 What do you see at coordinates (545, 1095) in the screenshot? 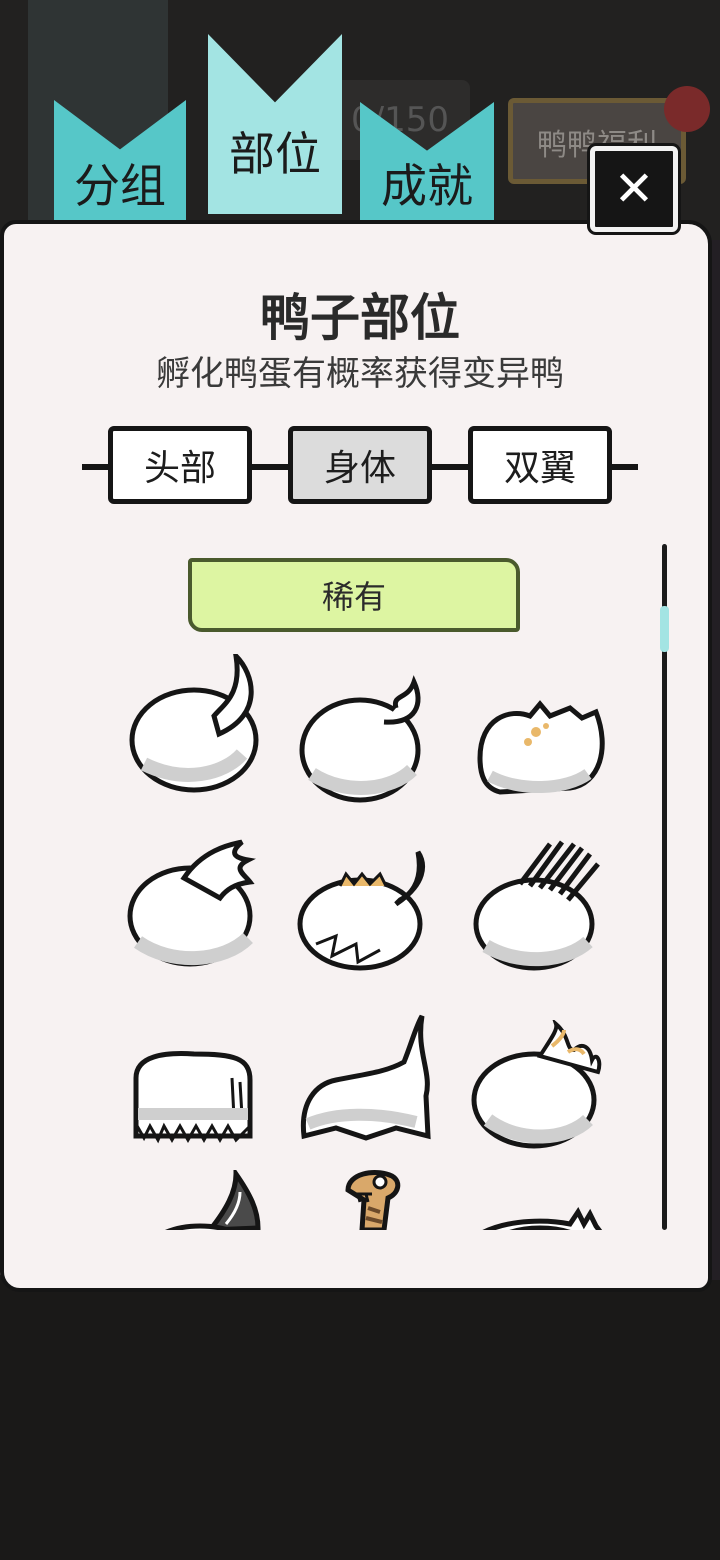
I see `body-fire-icon` at bounding box center [545, 1095].